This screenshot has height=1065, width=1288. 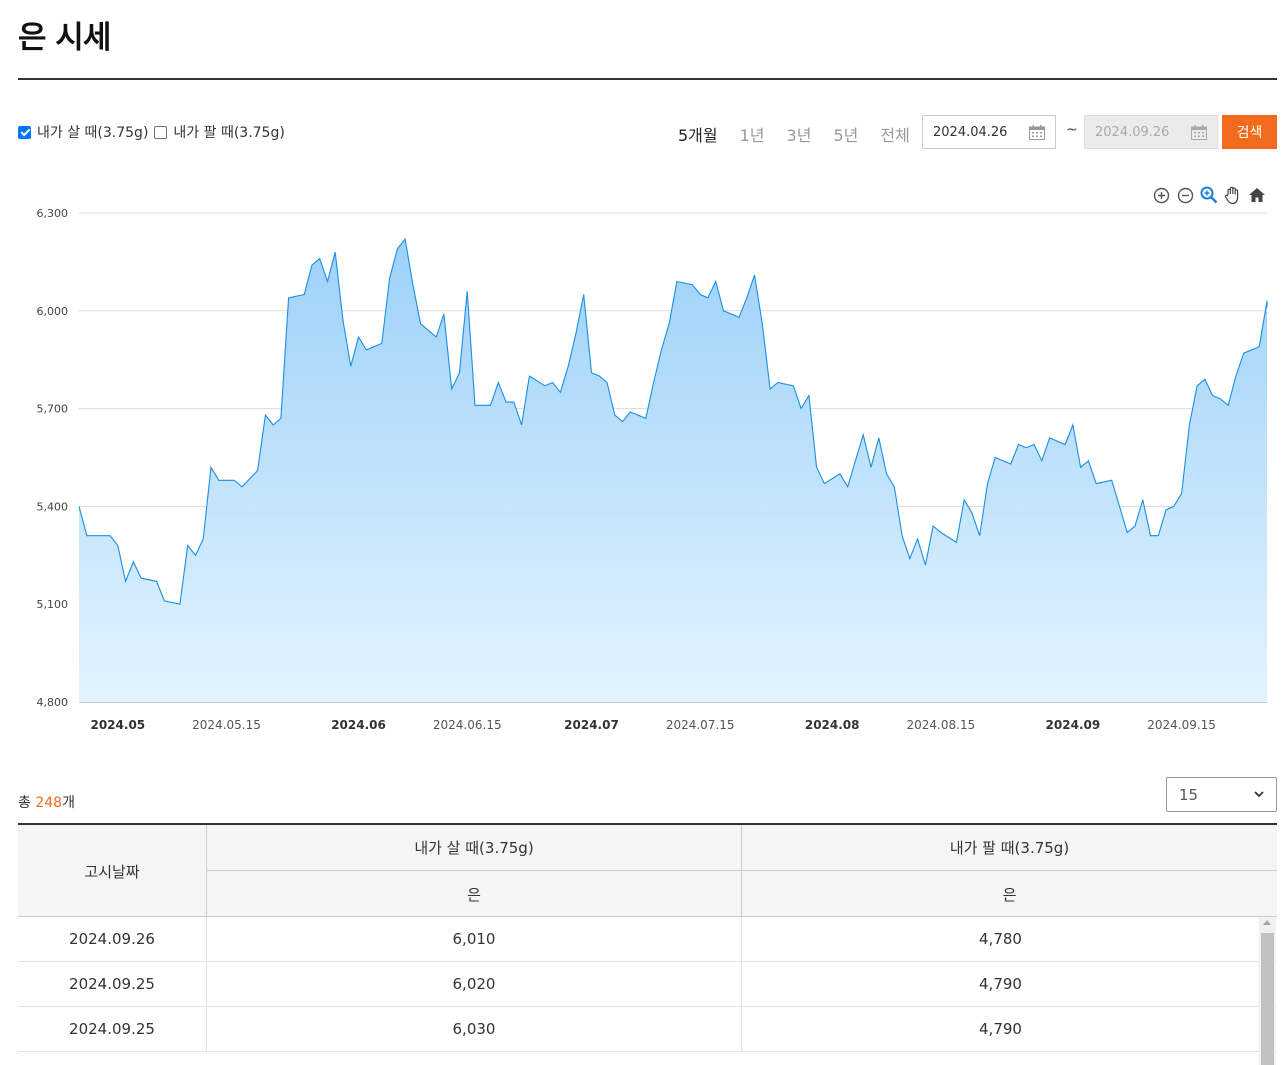 I want to click on scrollbar-thumb, so click(x=1267, y=999).